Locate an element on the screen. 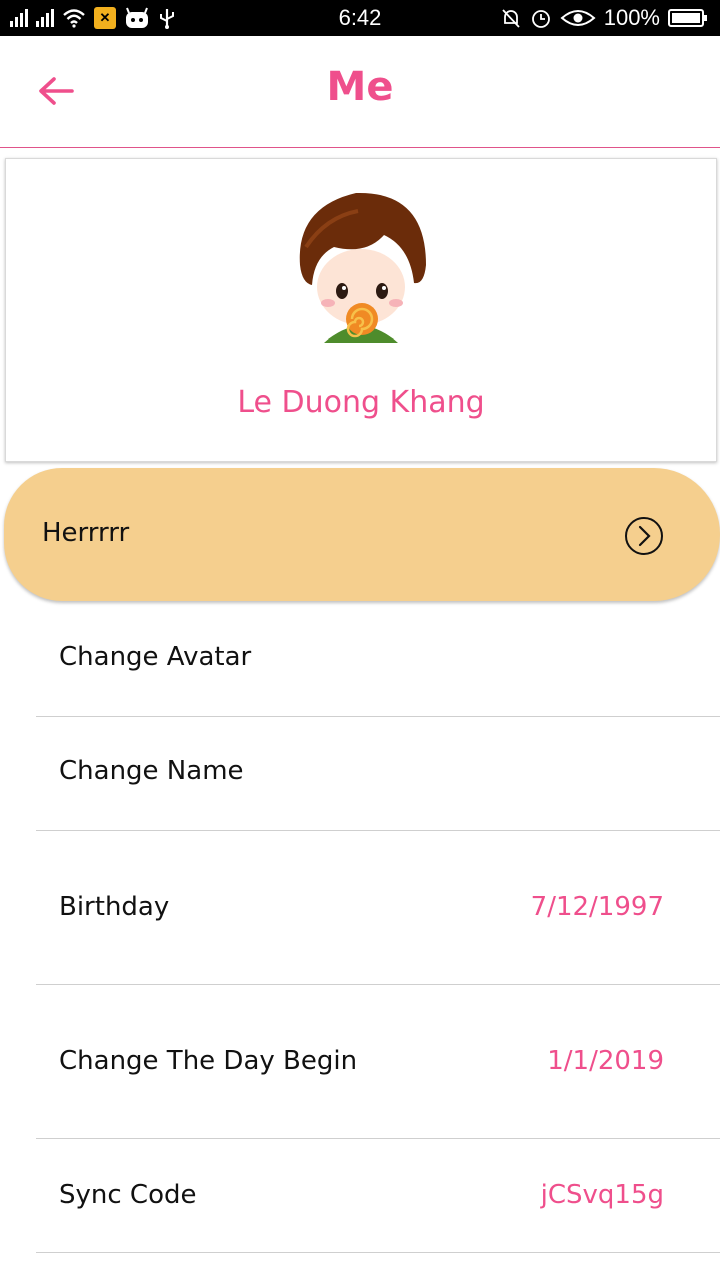  avatar is located at coordinates (361, 267).